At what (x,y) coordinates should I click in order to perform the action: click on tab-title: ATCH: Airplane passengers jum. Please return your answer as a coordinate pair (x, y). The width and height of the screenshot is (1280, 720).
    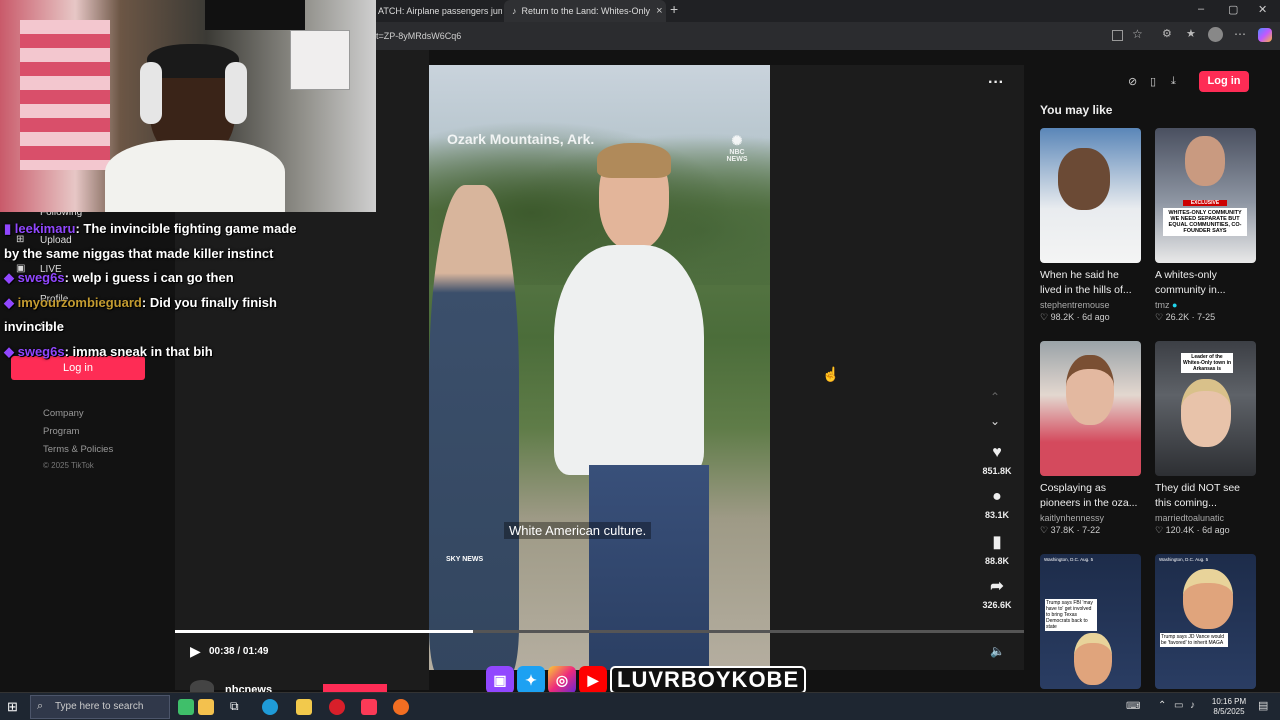
    Looking at the image, I should click on (440, 11).